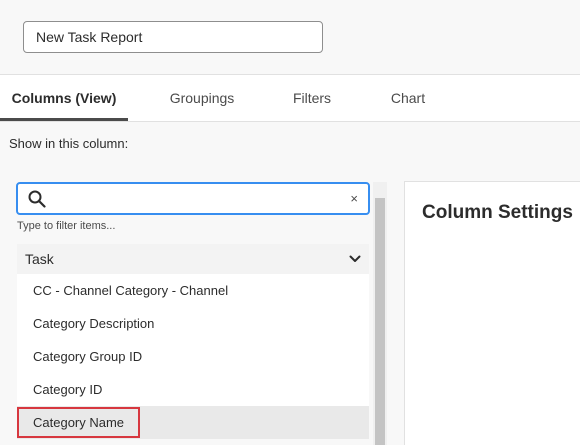 Image resolution: width=580 pixels, height=445 pixels. I want to click on list-item: CC - Channel Category - Channel, so click(193, 290).